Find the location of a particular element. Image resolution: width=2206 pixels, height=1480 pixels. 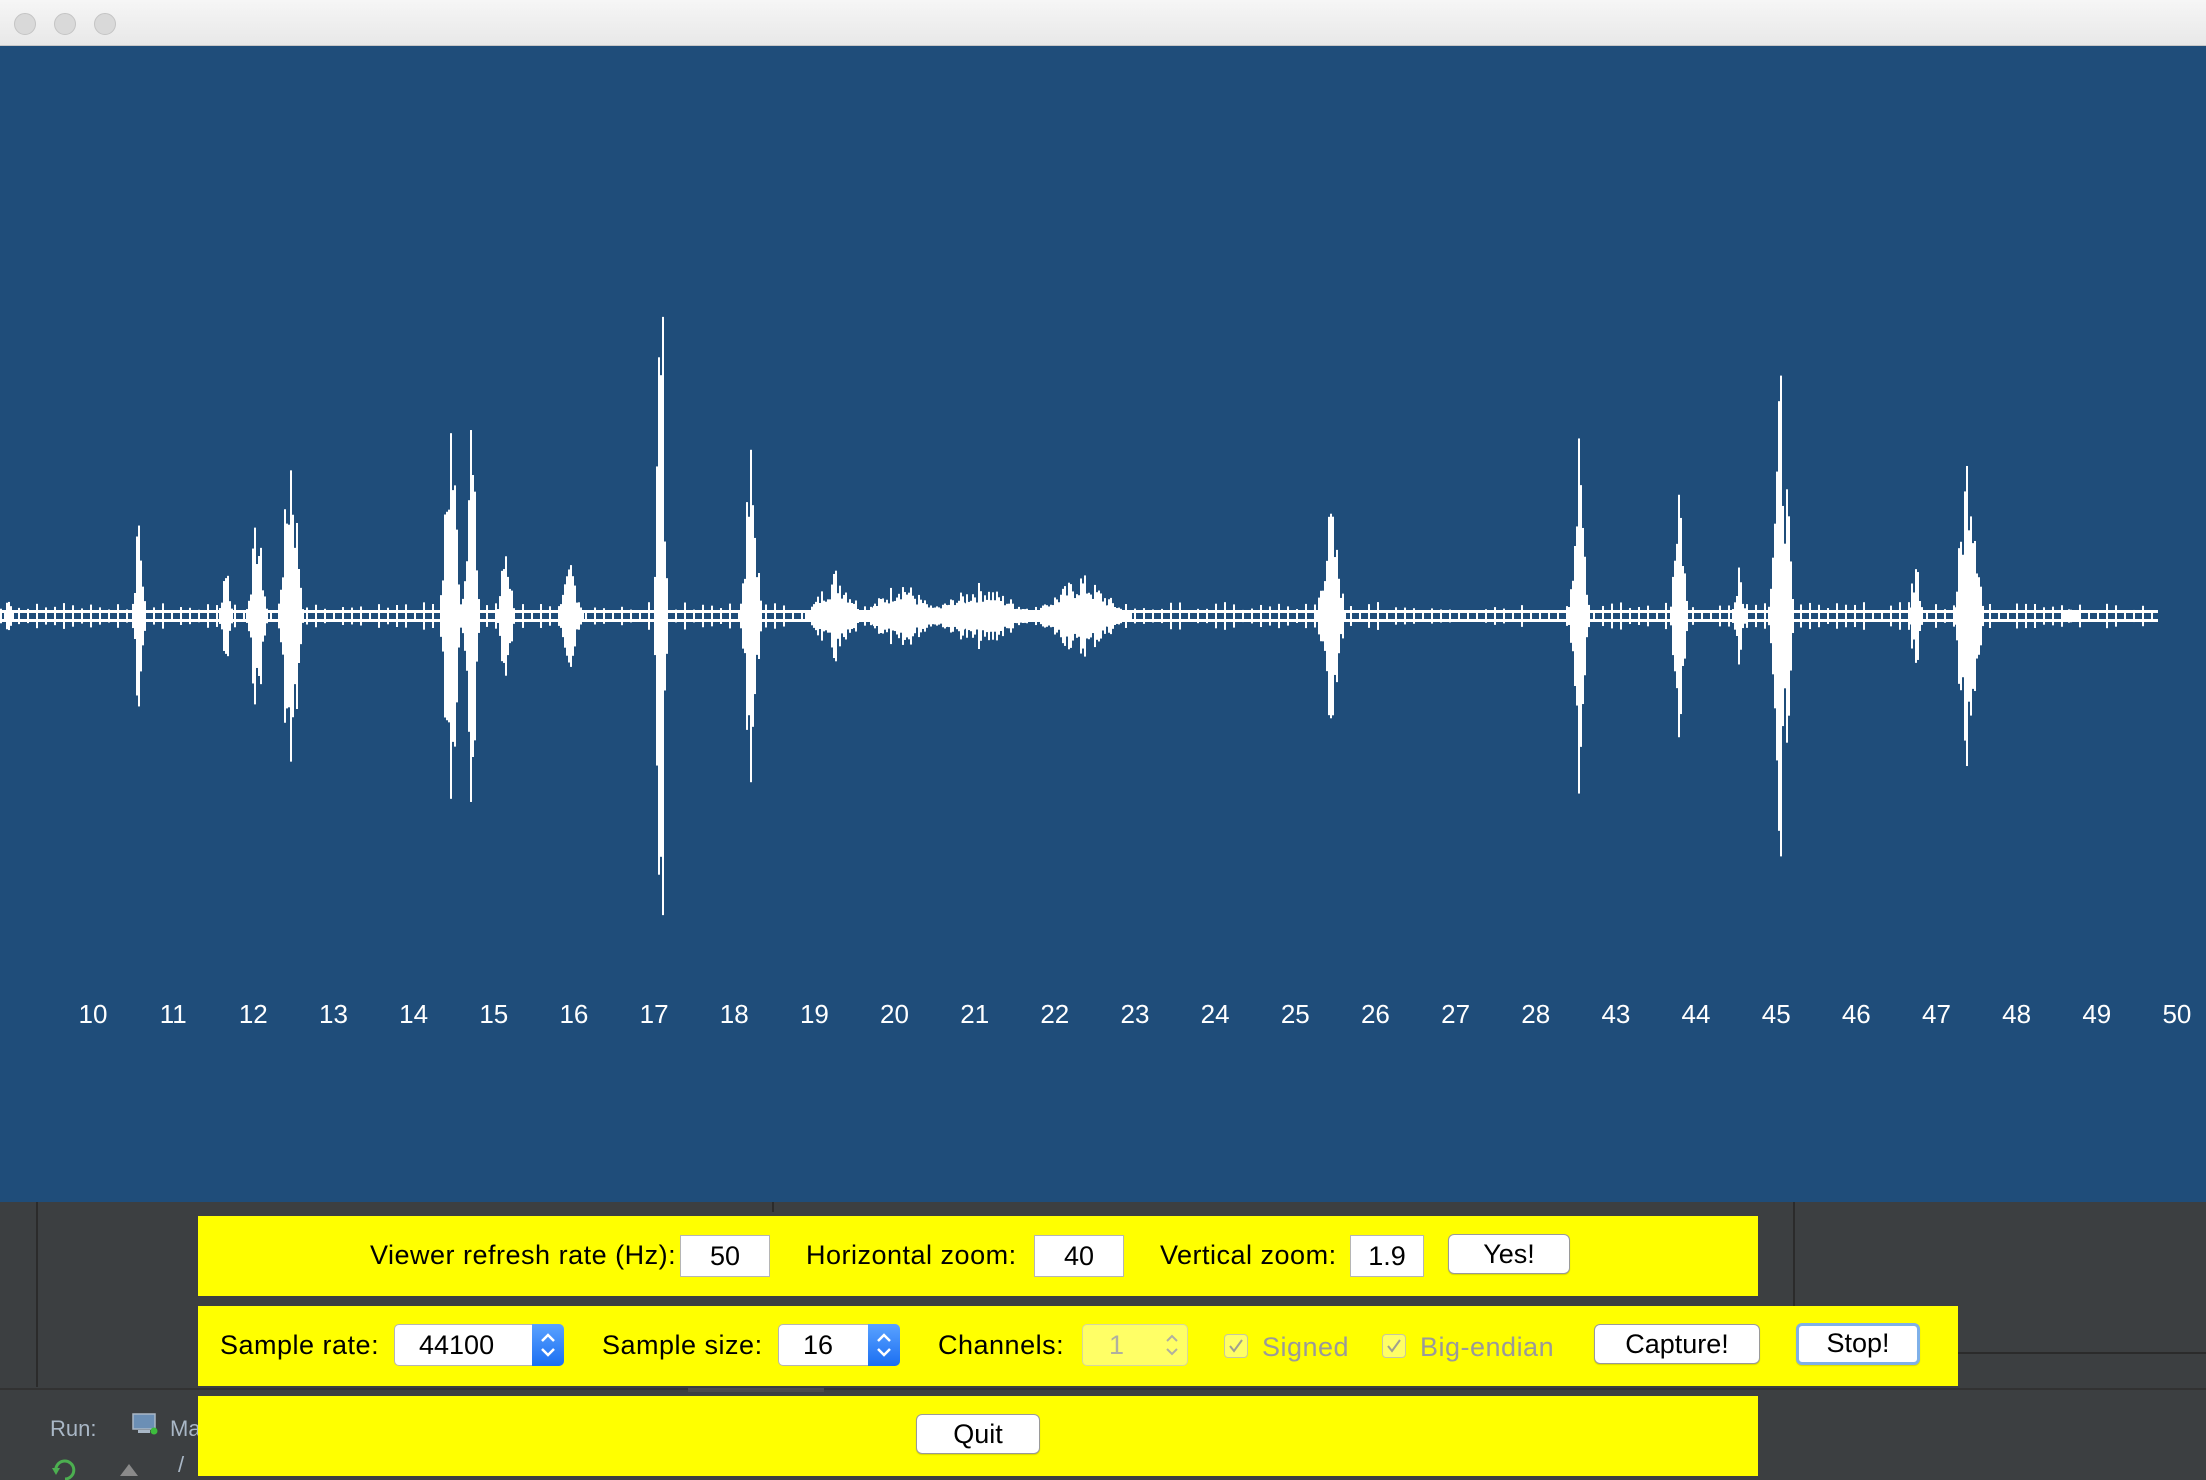

zoom-window-button is located at coordinates (105, 24).